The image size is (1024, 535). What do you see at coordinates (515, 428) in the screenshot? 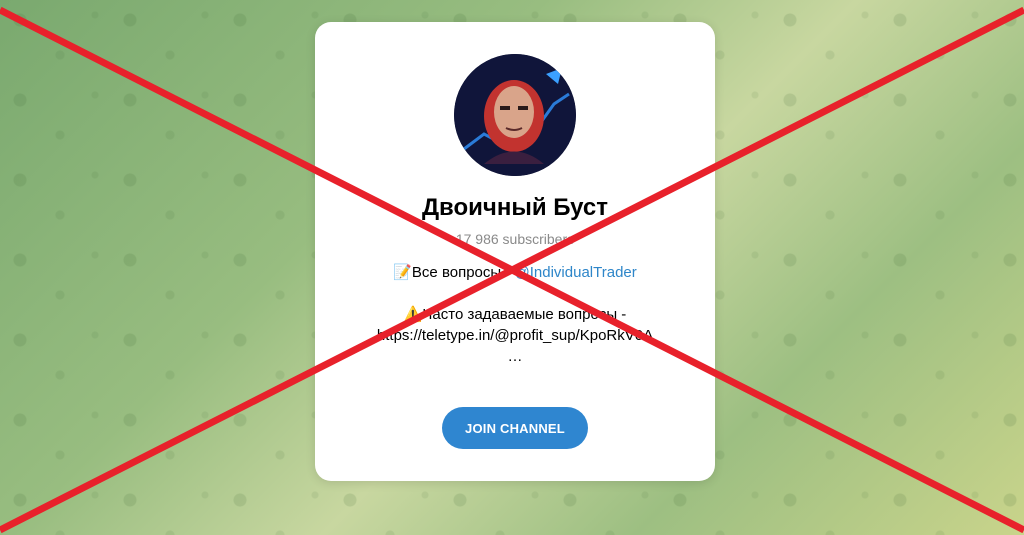
I see `join-channel-button: JOIN CHANNEL` at bounding box center [515, 428].